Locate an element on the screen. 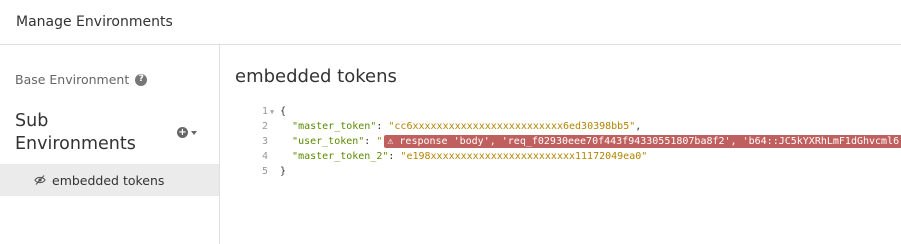 The width and height of the screenshot is (901, 244). code-line: 5 } is located at coordinates (574, 171).